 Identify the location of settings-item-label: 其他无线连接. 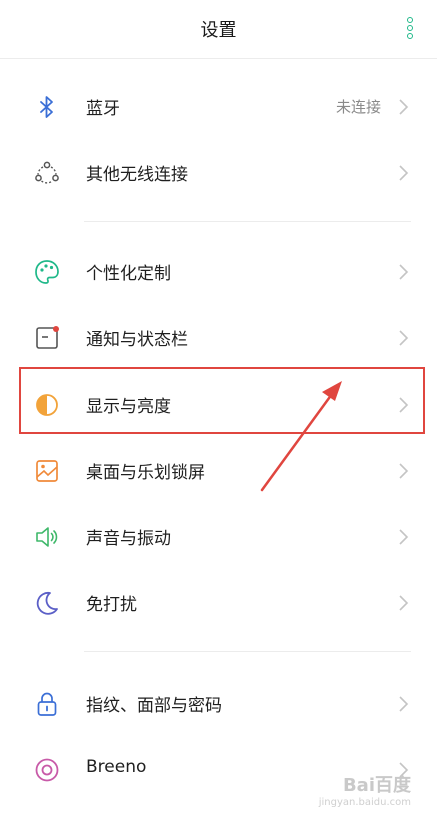
(137, 175).